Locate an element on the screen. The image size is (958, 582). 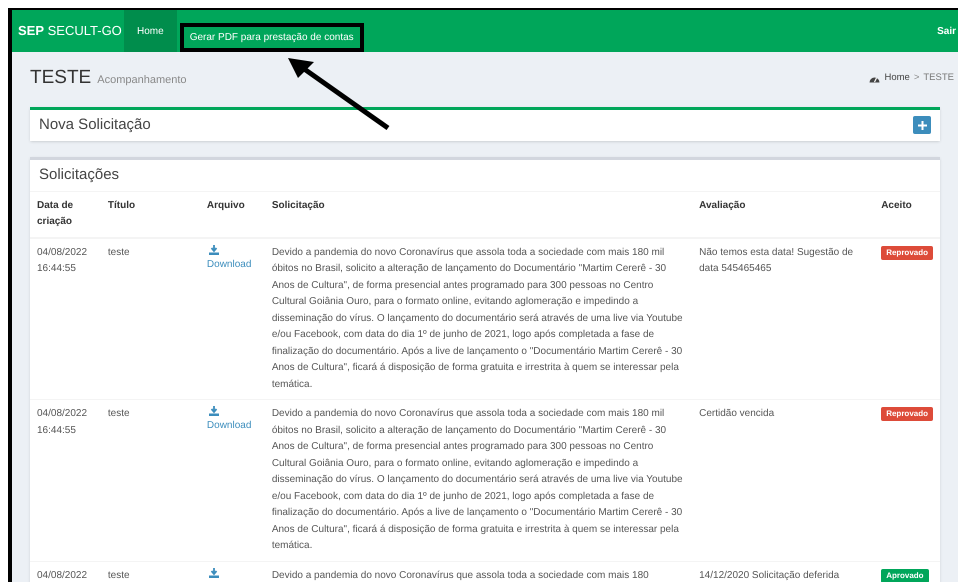
page-title: TESTE is located at coordinates (61, 78).